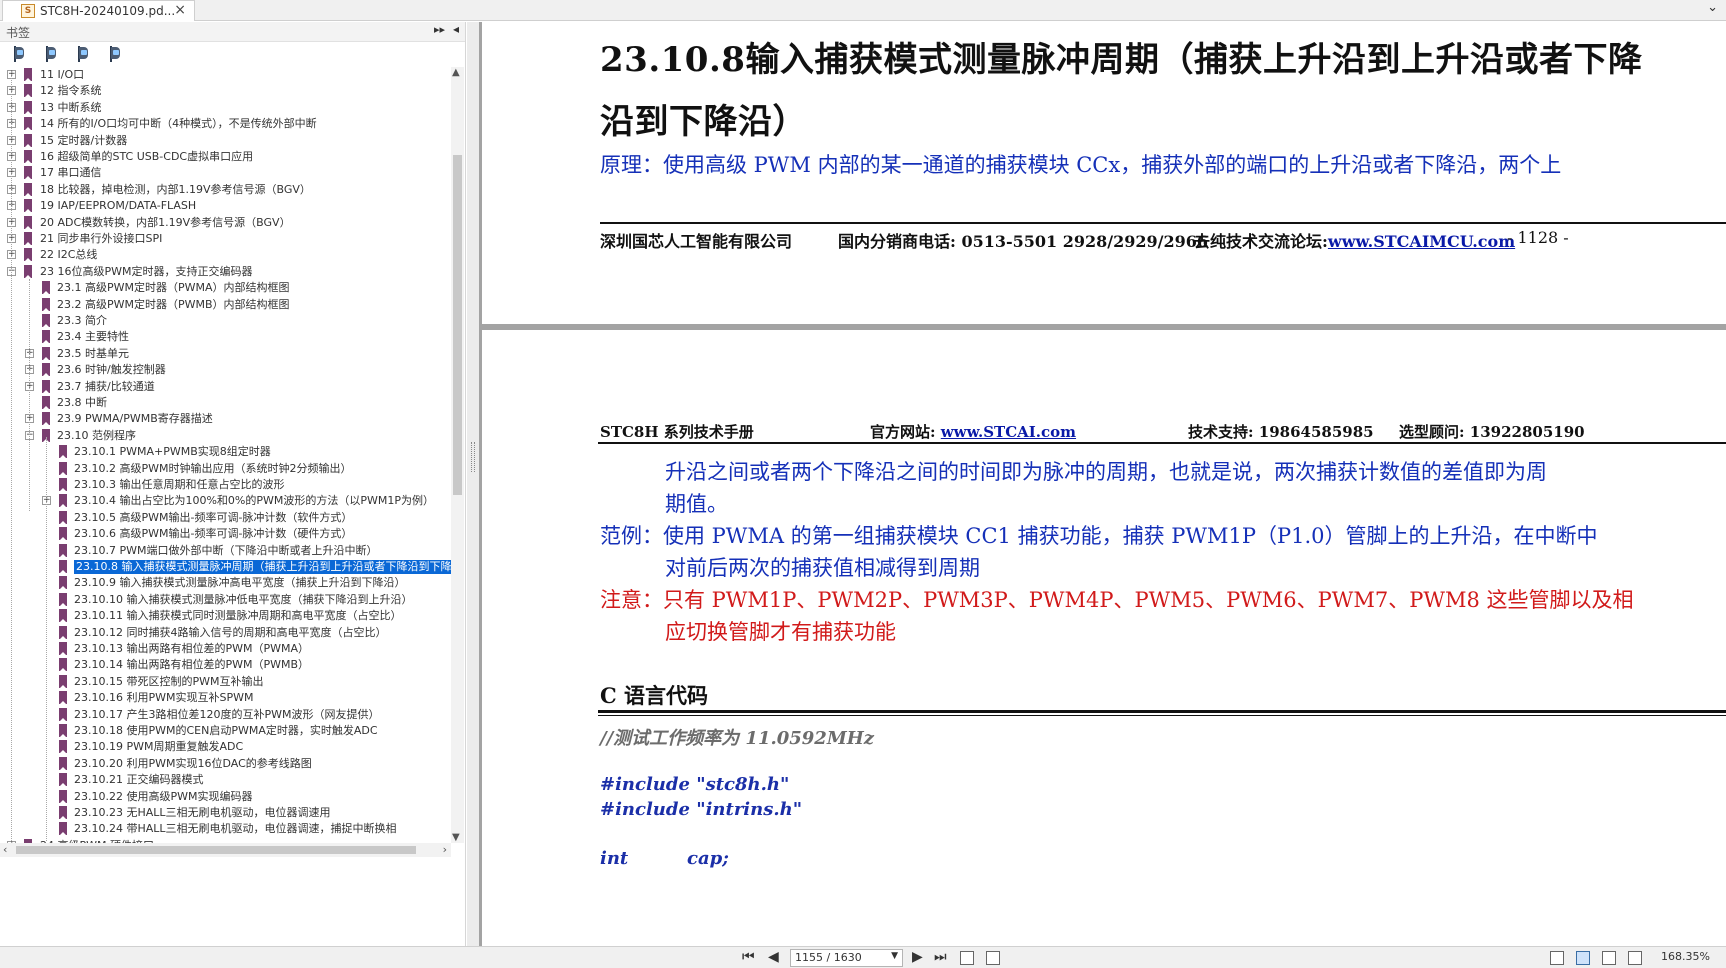  Describe the element at coordinates (917, 957) in the screenshot. I see `next-page-icon: ▶` at that location.